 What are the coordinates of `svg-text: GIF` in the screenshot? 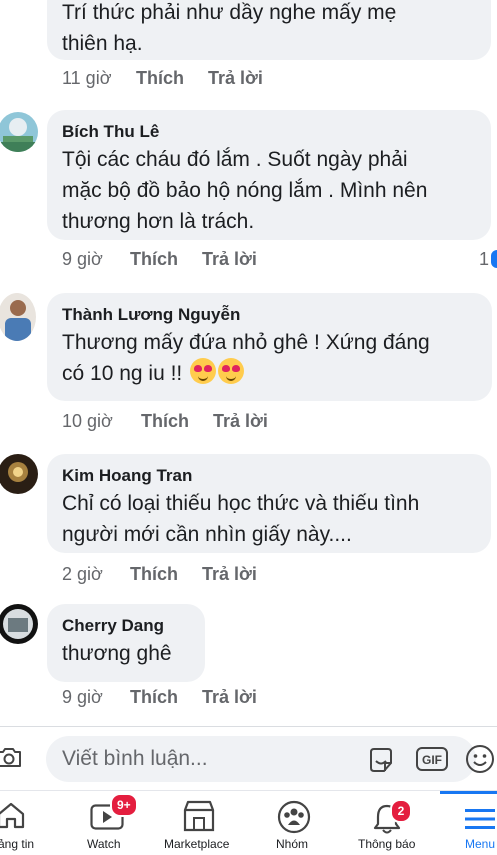 It's located at (432, 760).